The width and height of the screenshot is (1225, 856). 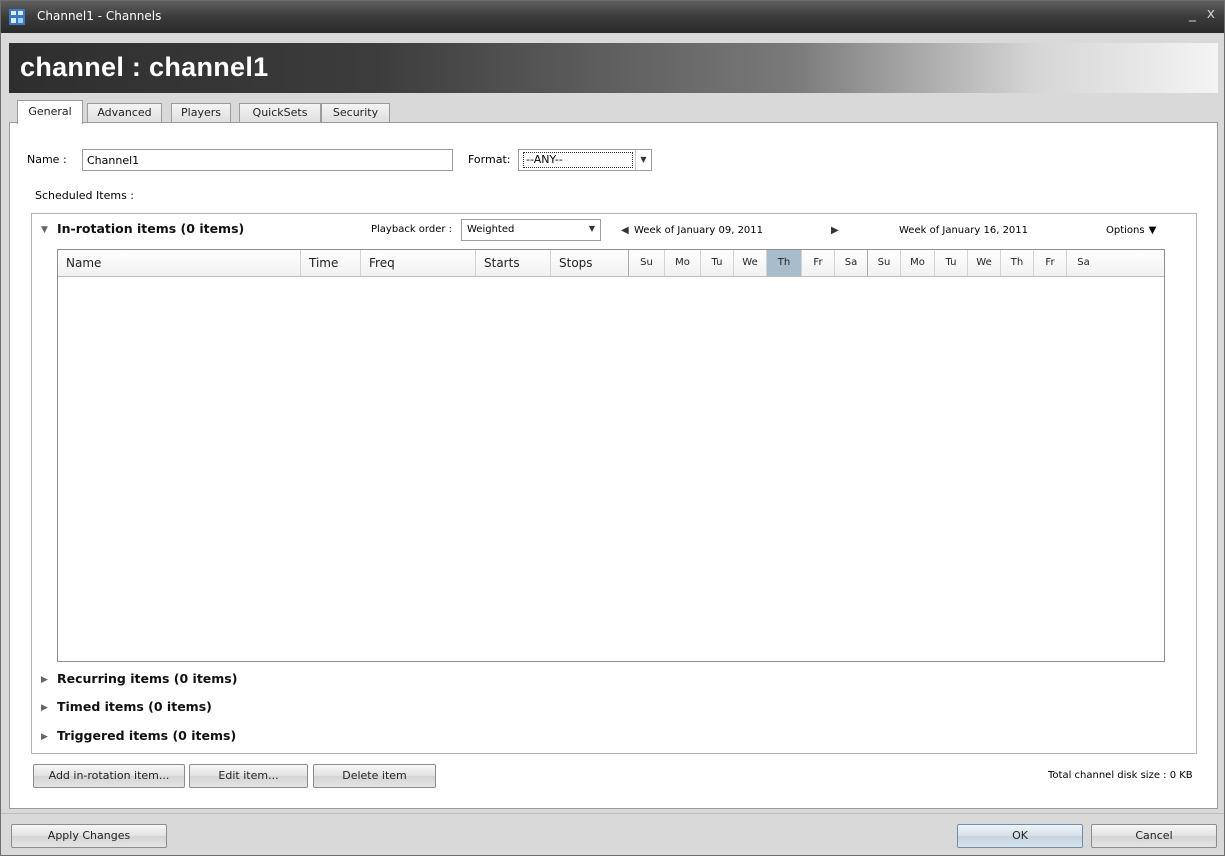 What do you see at coordinates (835, 230) in the screenshot?
I see `next-week-icon: ▶` at bounding box center [835, 230].